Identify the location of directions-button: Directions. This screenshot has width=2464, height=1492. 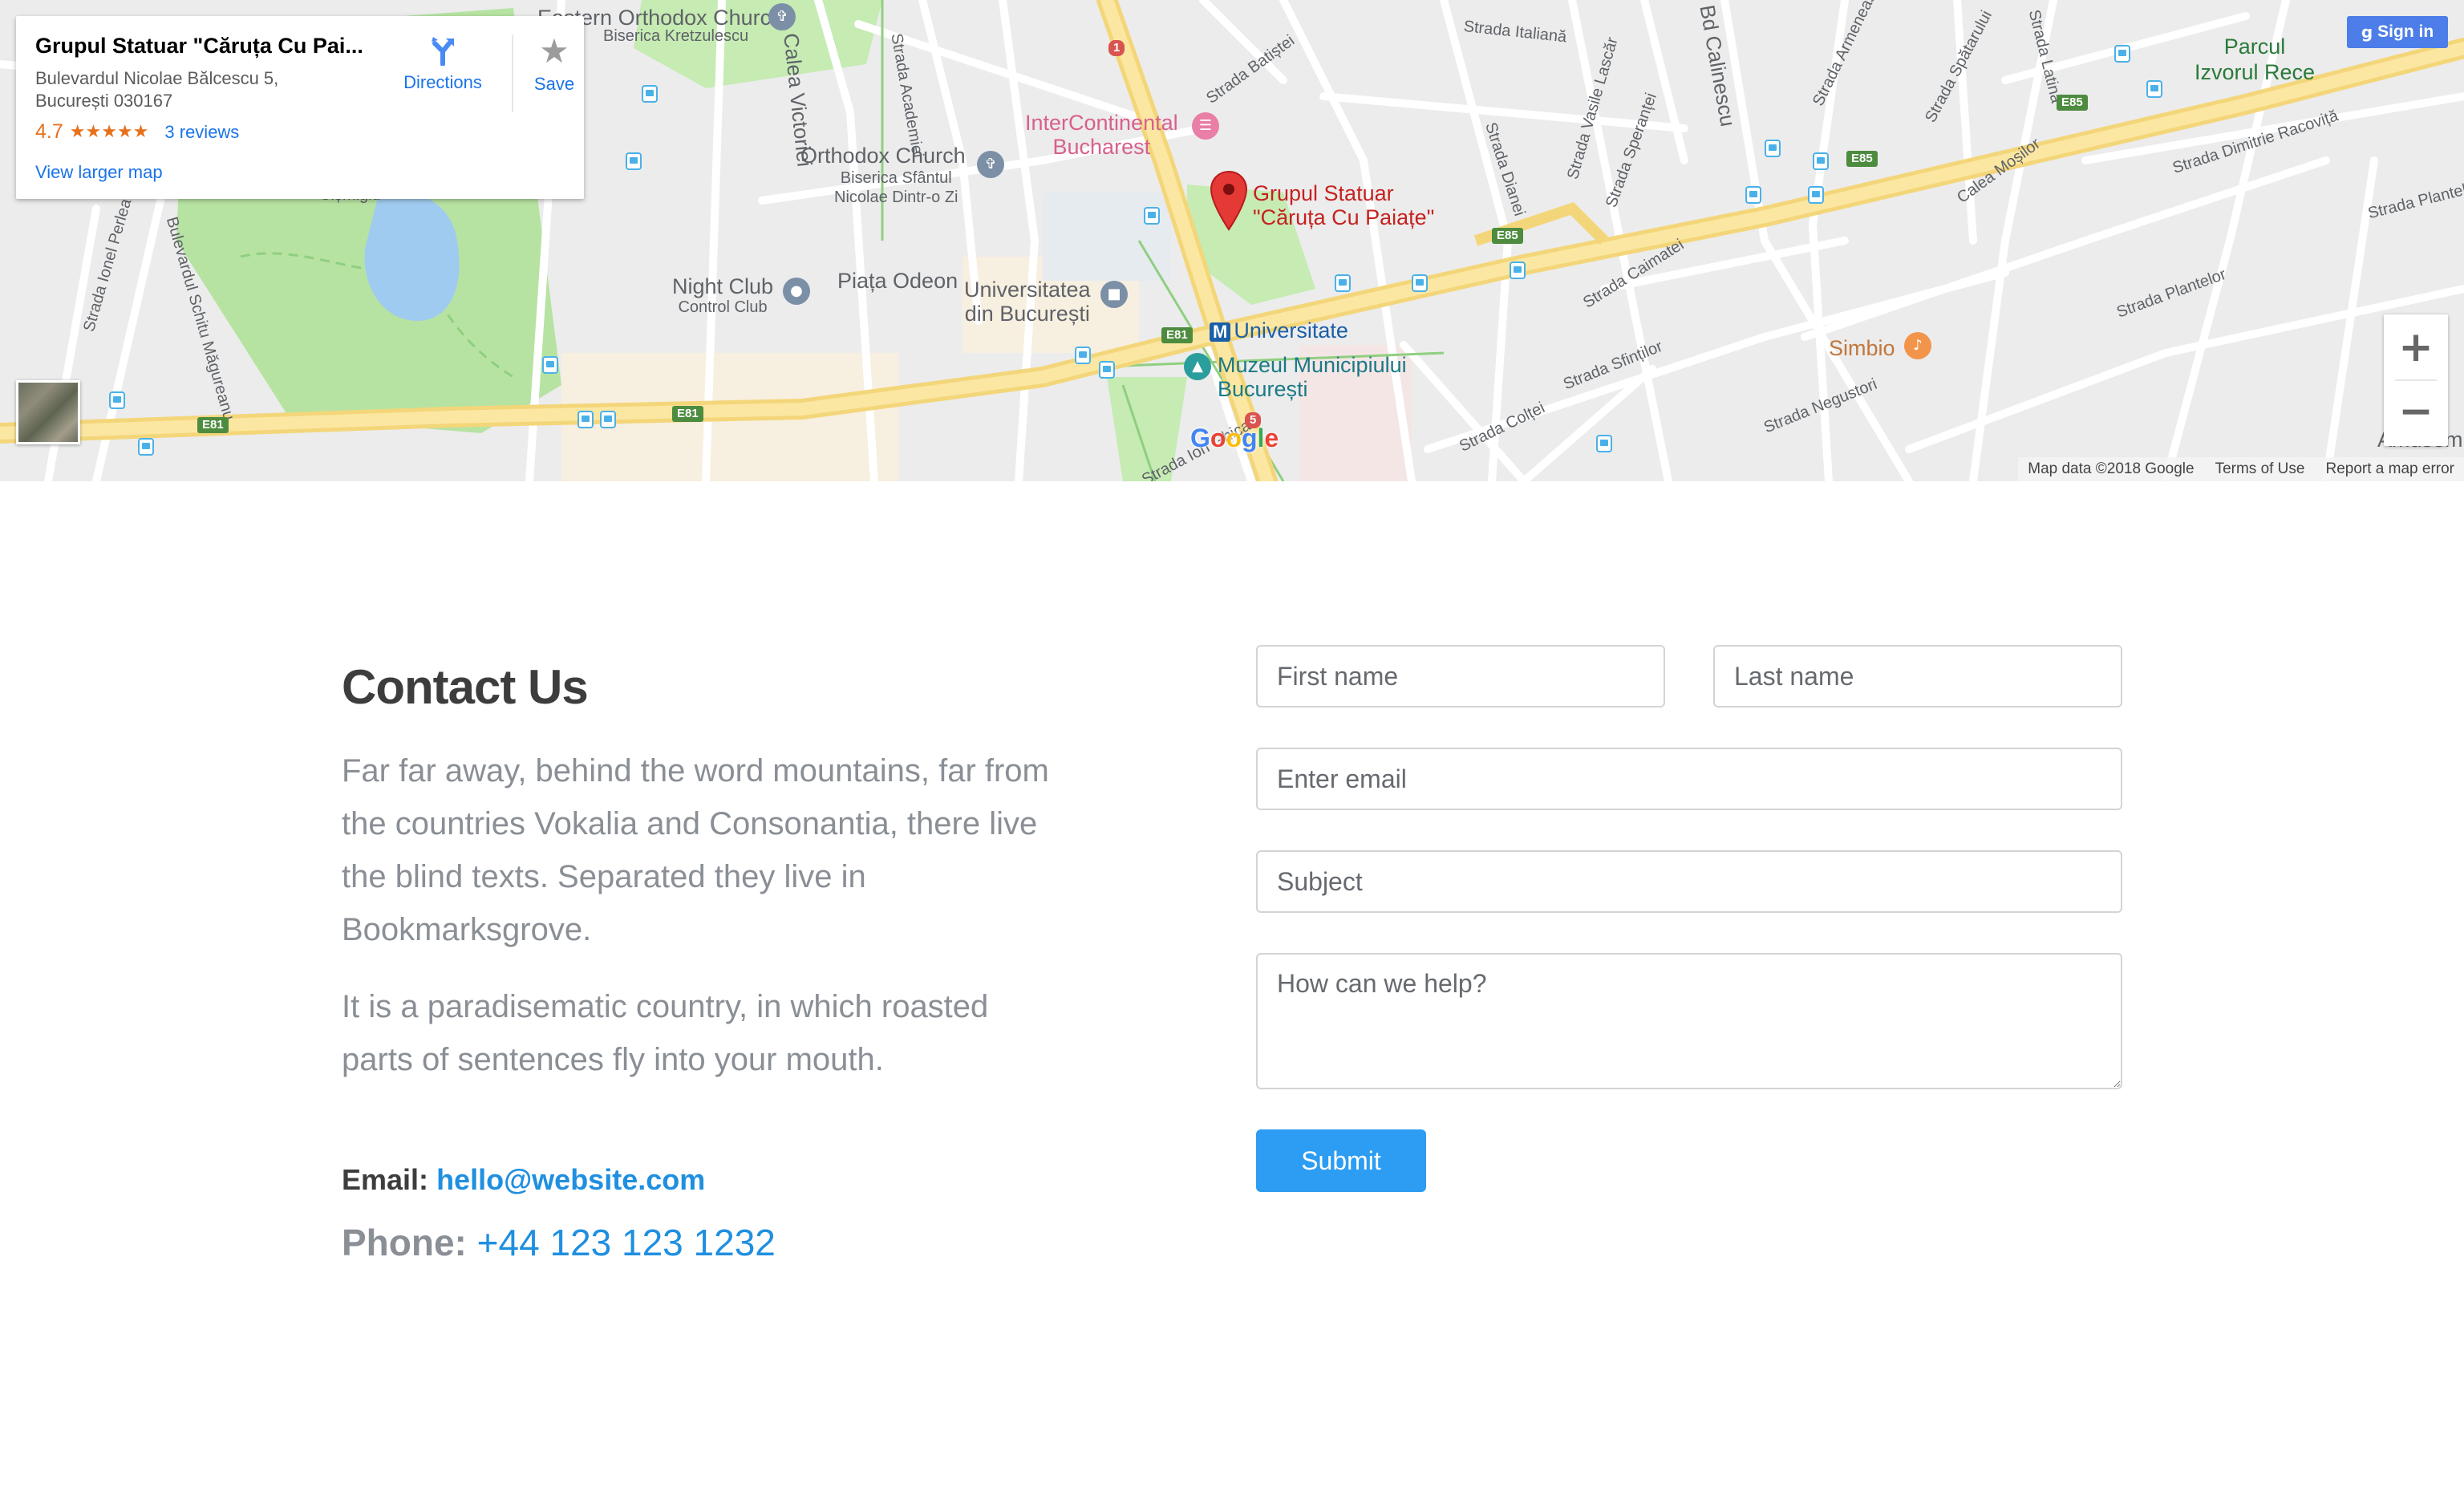
(443, 63).